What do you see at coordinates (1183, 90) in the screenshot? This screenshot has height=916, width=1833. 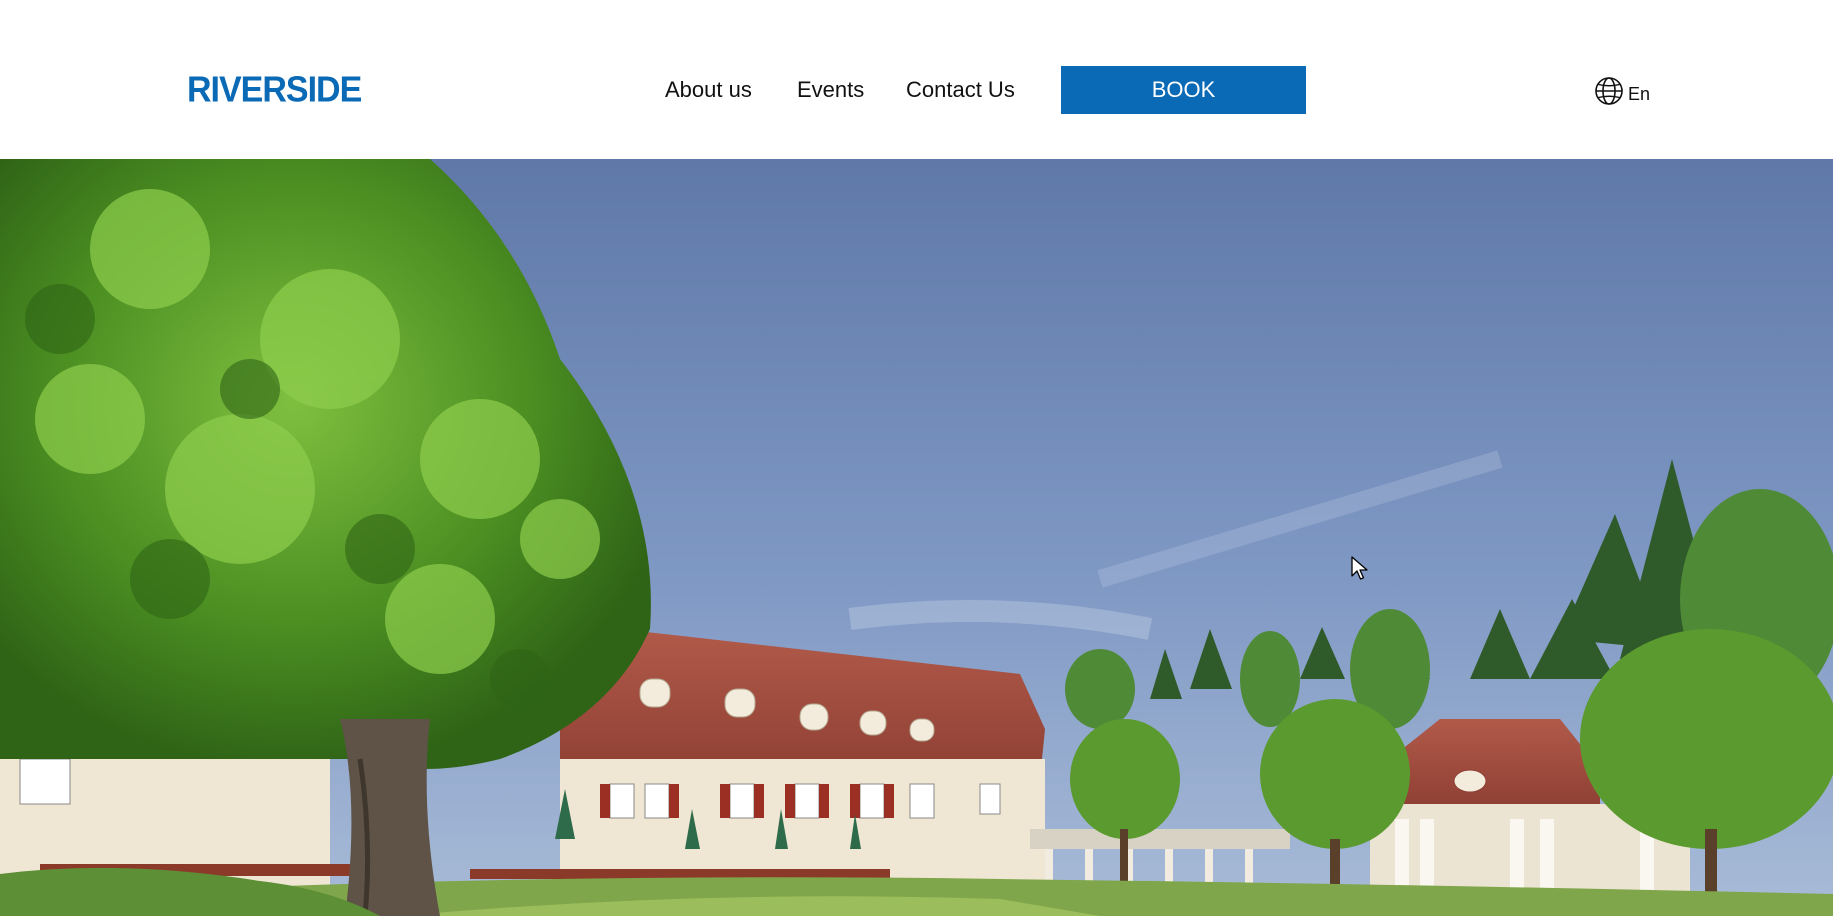 I see `book-button: BOOK` at bounding box center [1183, 90].